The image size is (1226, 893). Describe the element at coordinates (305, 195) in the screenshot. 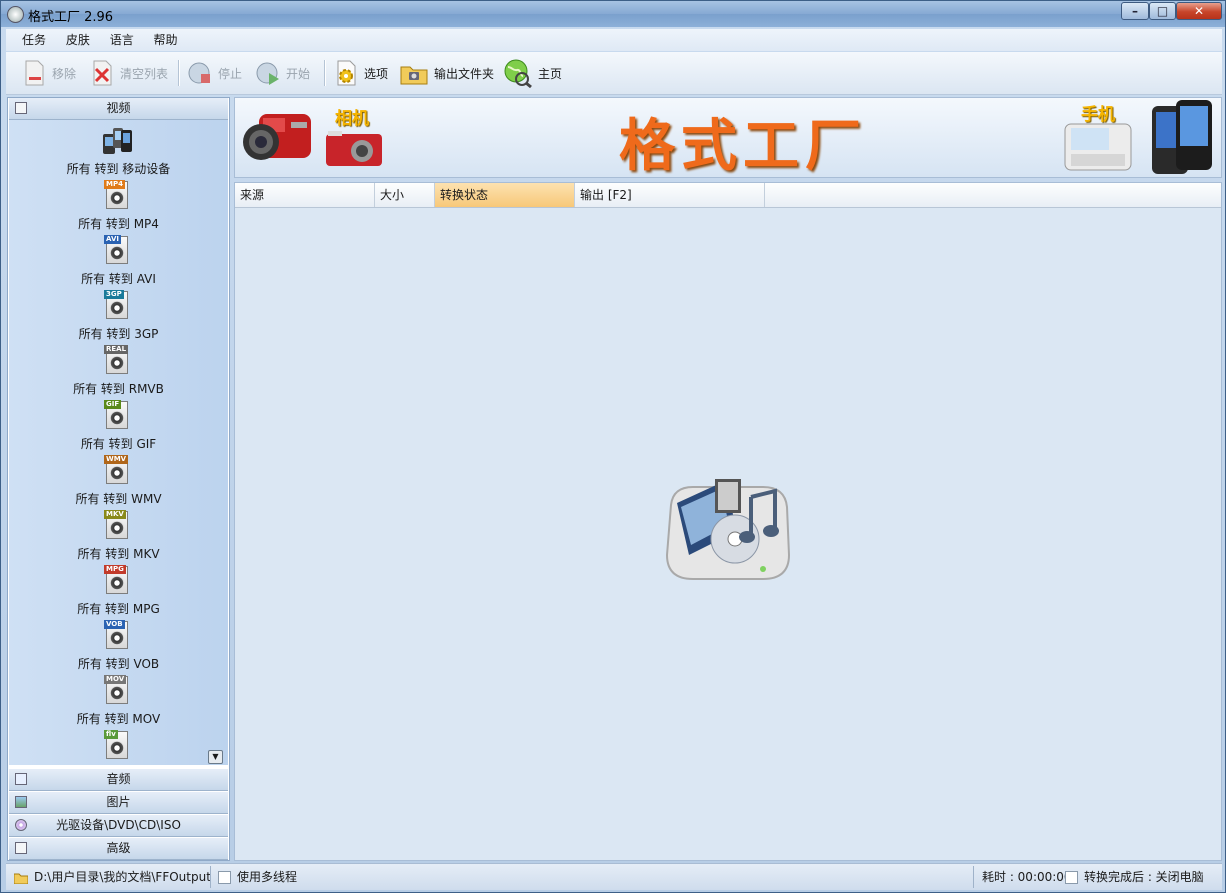

I see `column-source: 来源` at that location.